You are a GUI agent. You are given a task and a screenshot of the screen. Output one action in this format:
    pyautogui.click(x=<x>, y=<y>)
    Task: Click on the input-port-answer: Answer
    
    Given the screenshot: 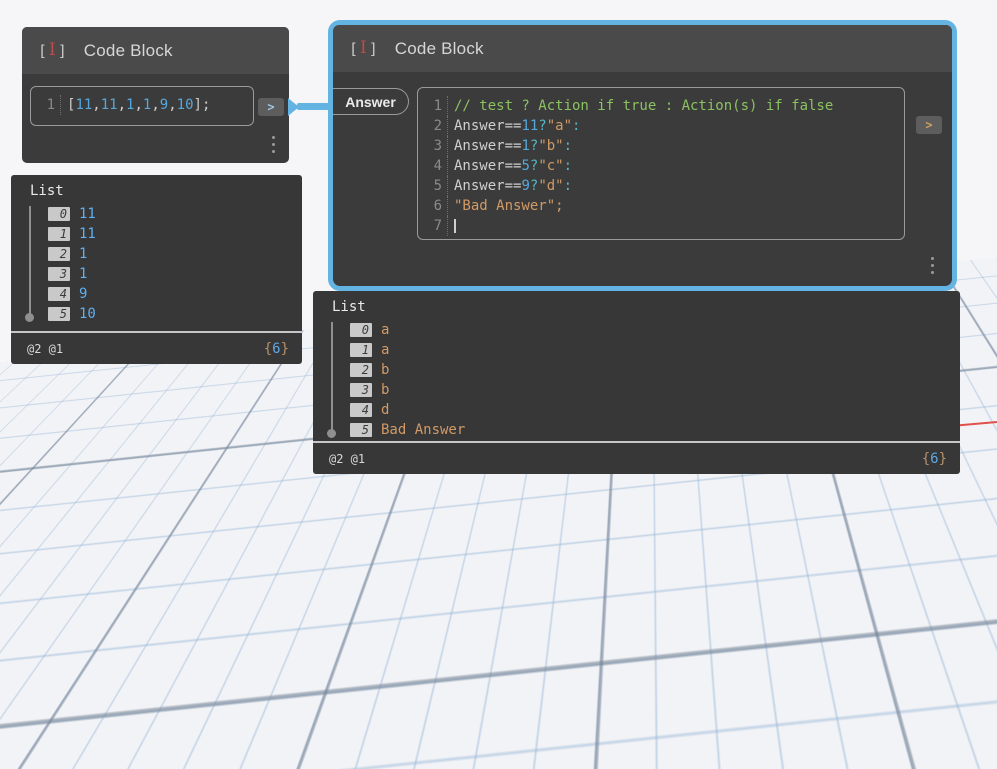 What is the action you would take?
    pyautogui.click(x=371, y=101)
    